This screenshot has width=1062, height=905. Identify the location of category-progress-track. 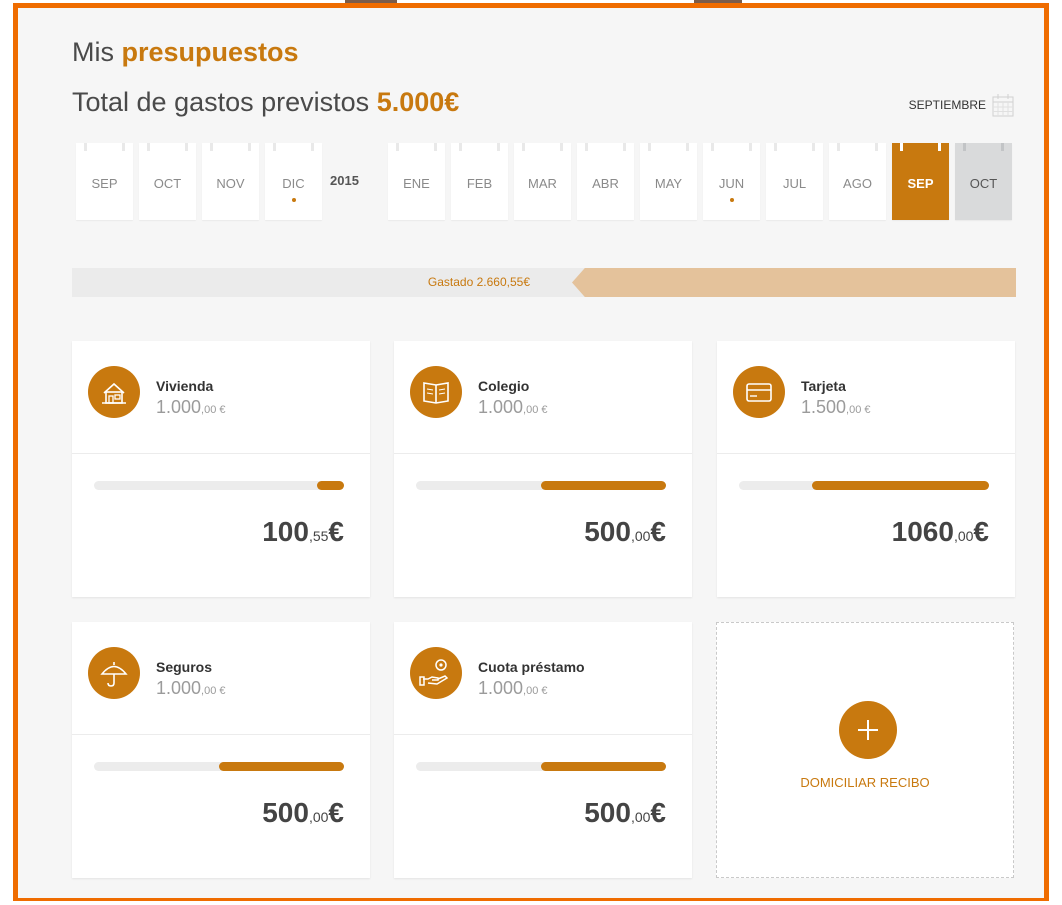
(864, 485).